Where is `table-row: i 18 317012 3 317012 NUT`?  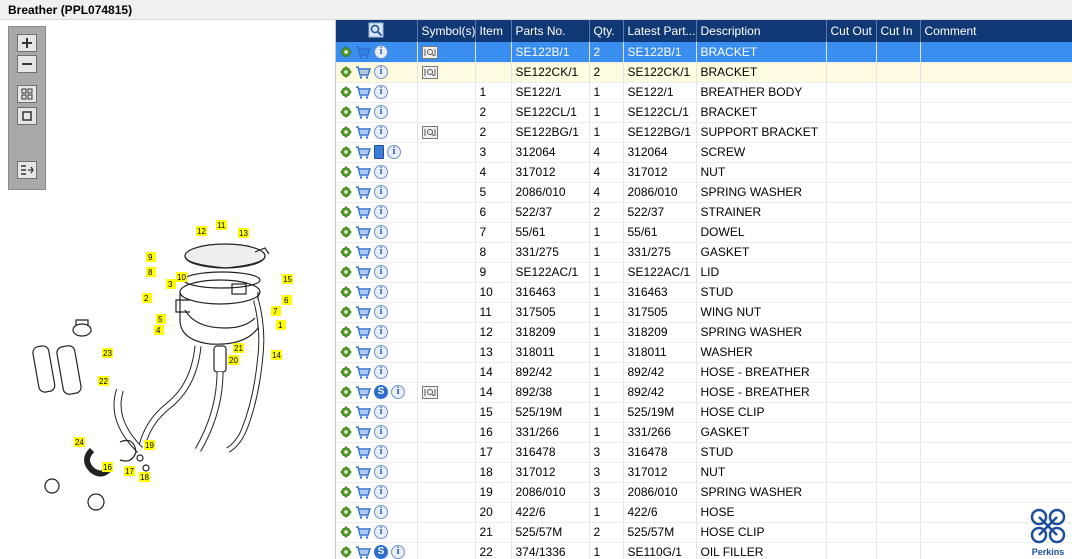
table-row: i 18 317012 3 317012 NUT is located at coordinates (704, 472).